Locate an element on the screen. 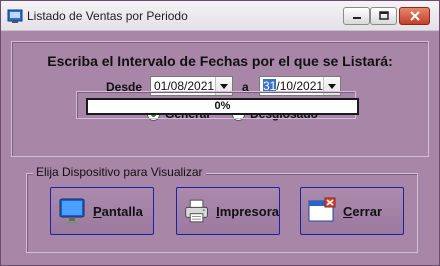  maximize-icon is located at coordinates (383, 15).